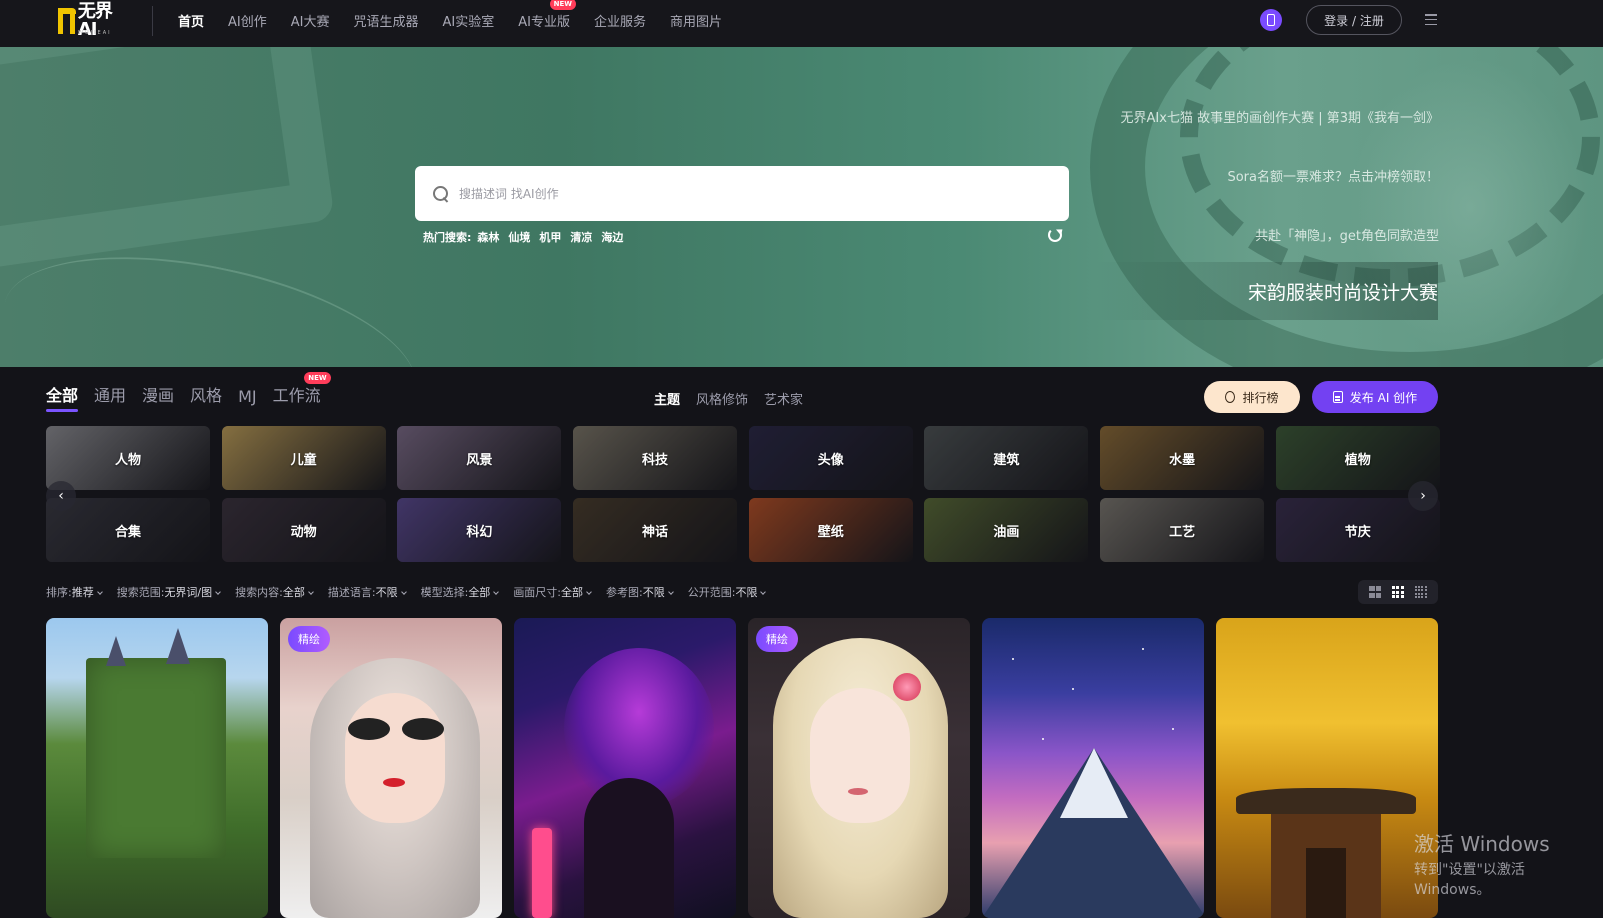 This screenshot has width=1603, height=918. I want to click on filter-label: 排序:, so click(59, 592).